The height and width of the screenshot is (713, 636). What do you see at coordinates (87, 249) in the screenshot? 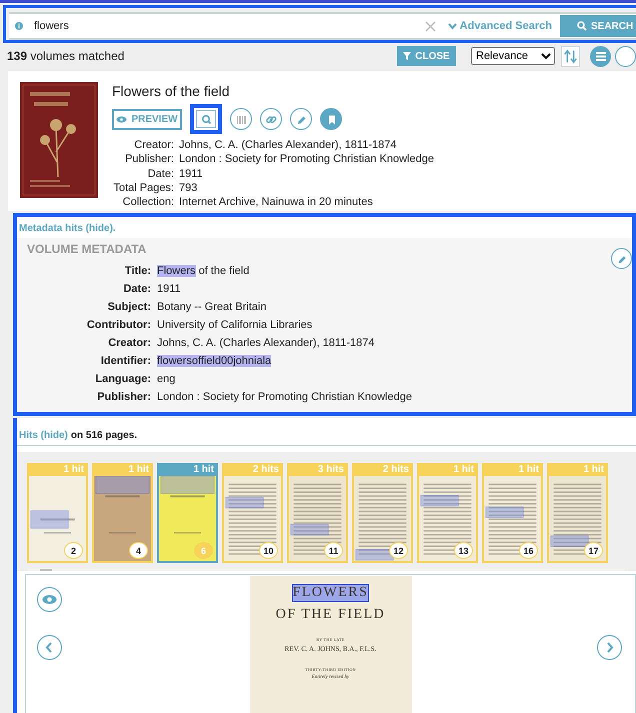
I see `section-heading: VOLUME METADATA` at bounding box center [87, 249].